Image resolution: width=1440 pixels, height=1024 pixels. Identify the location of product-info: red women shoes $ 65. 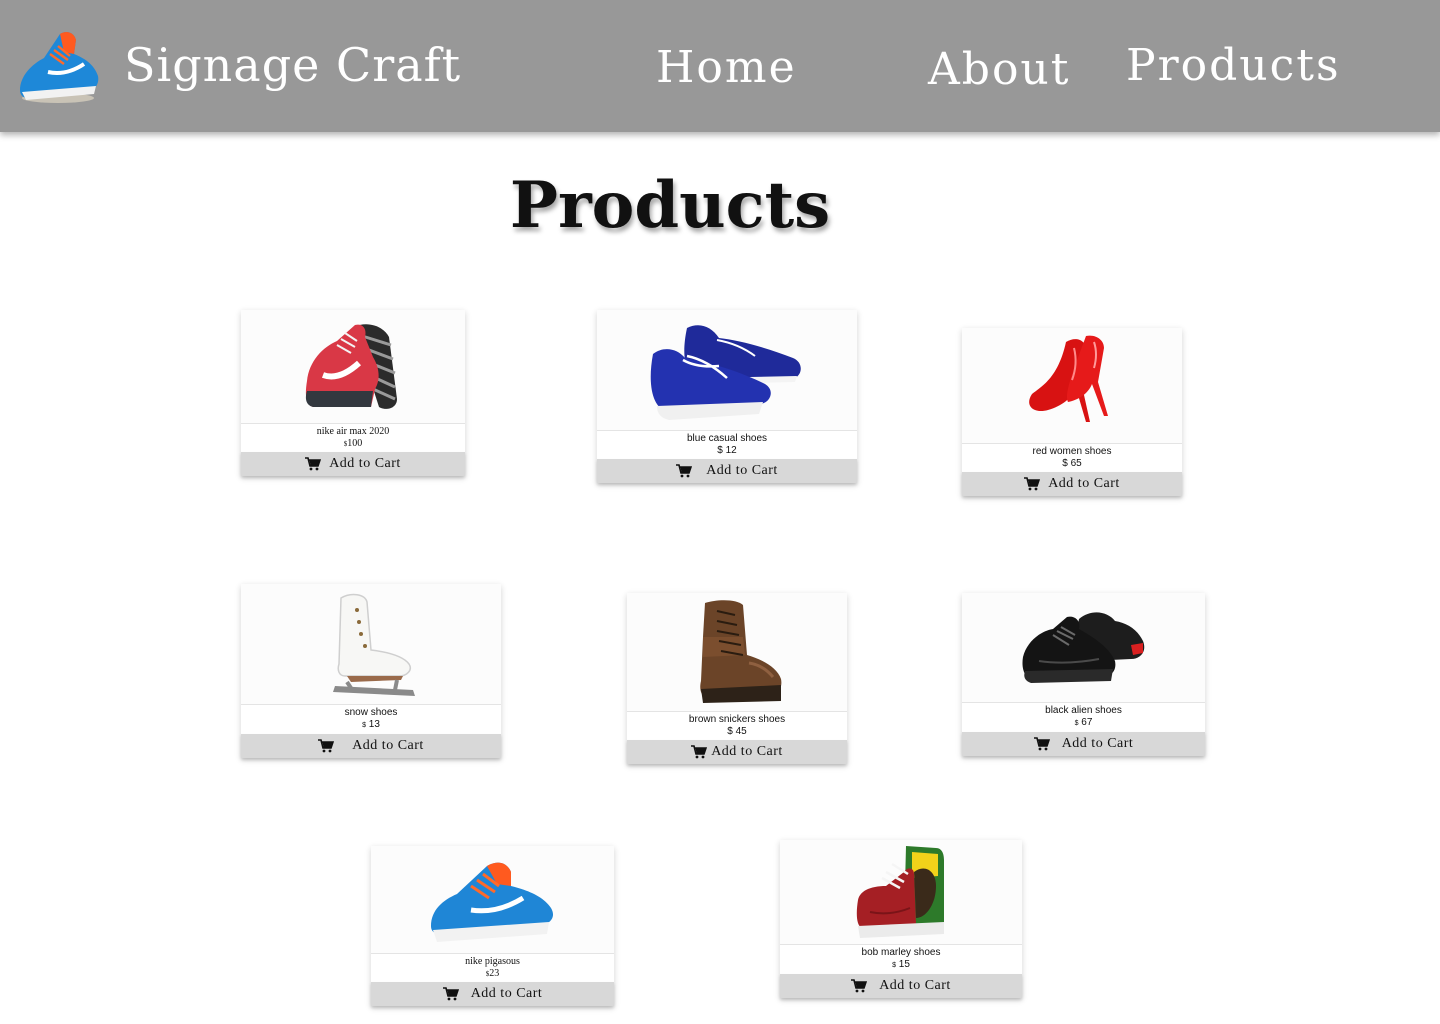
(1072, 458).